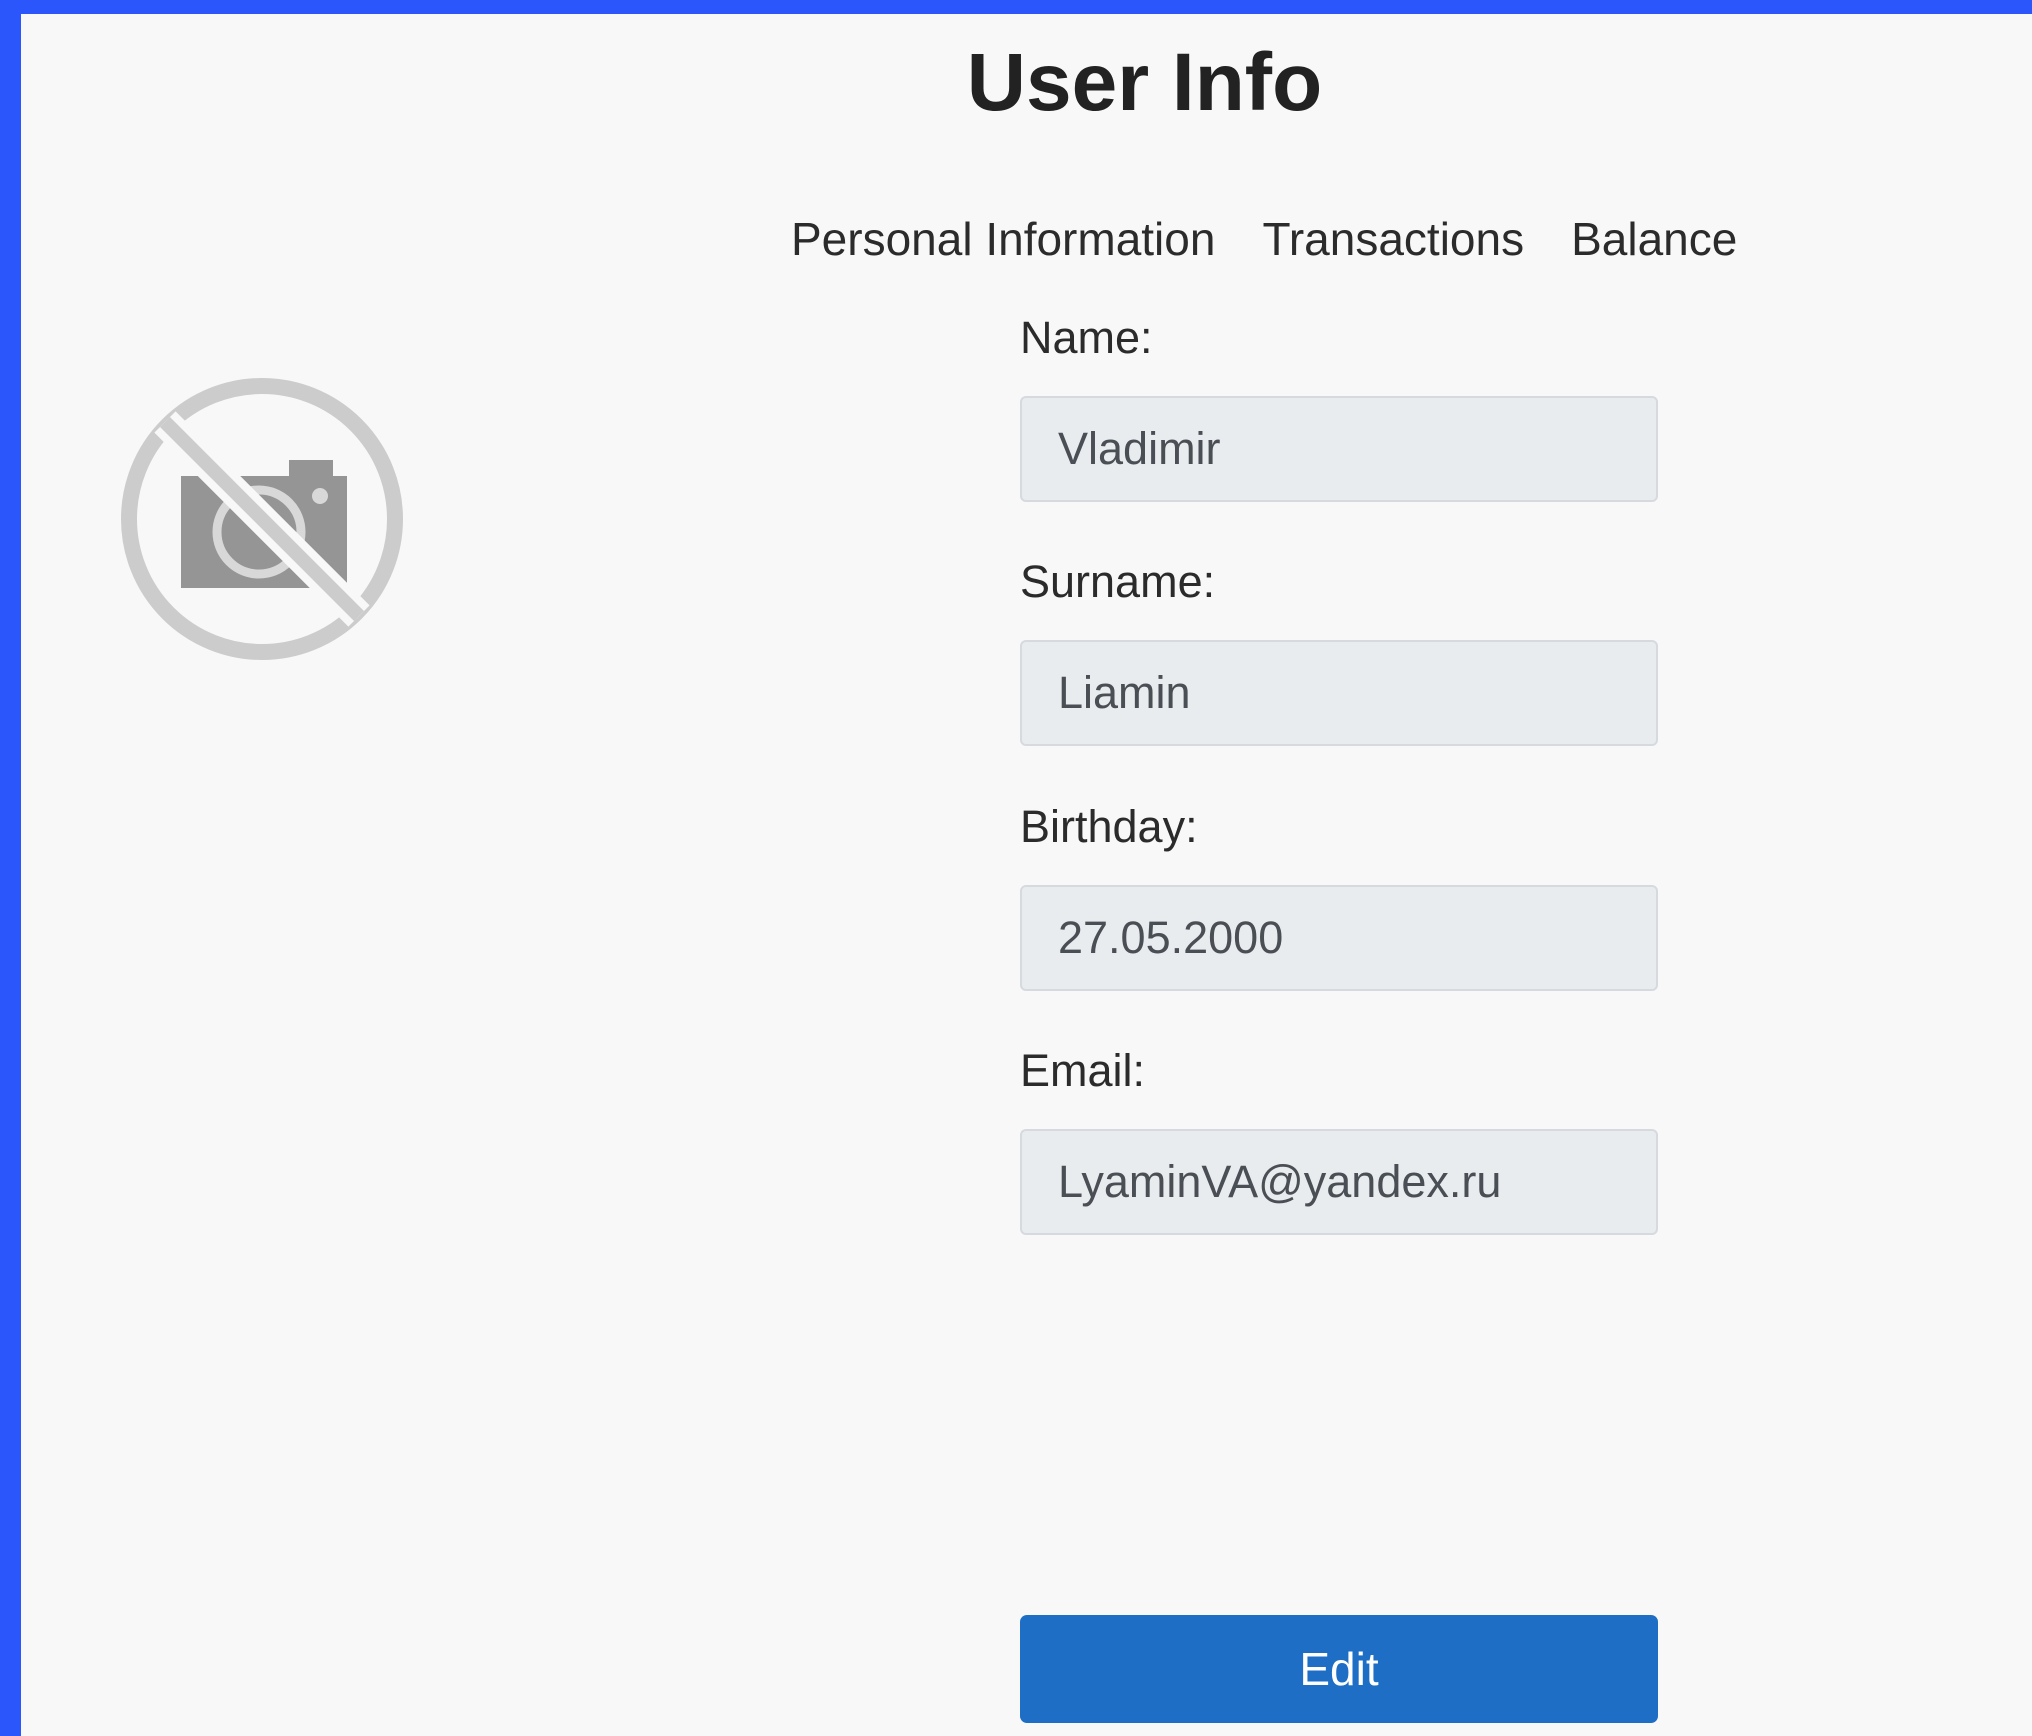 The width and height of the screenshot is (2032, 1736). I want to click on birthday-label: Birthday:, so click(1109, 826).